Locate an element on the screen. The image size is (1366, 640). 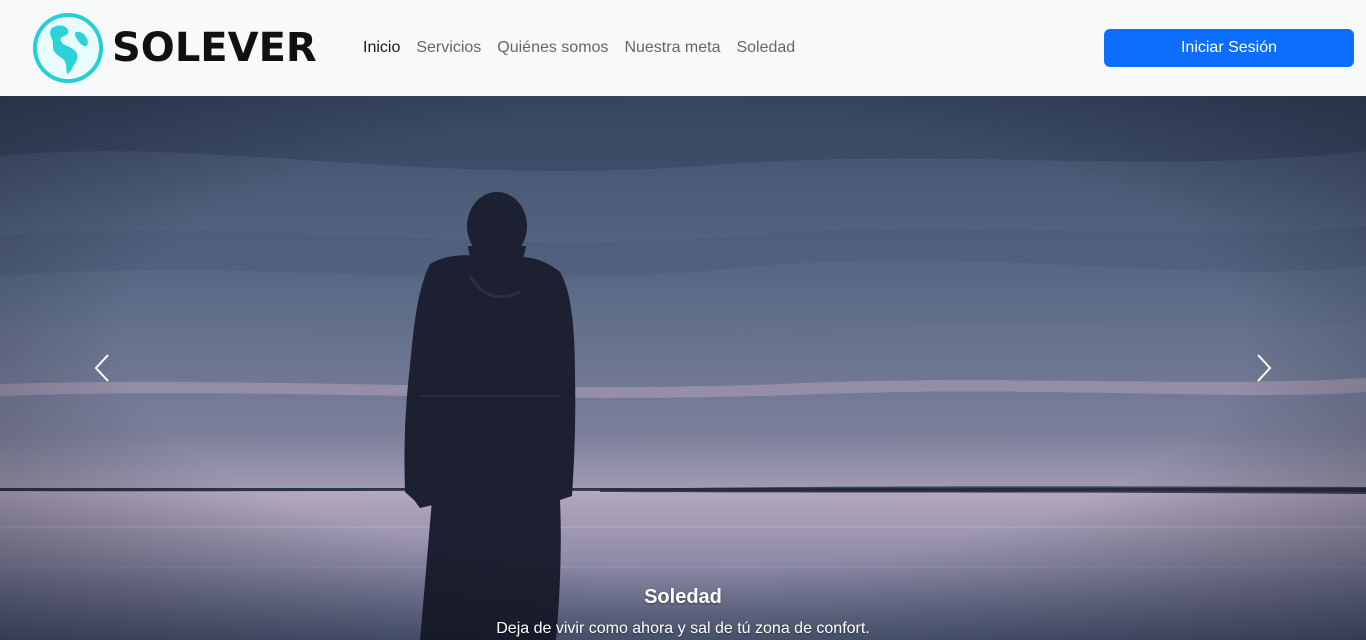
nav-item-inicio: Inicio is located at coordinates (381, 48).